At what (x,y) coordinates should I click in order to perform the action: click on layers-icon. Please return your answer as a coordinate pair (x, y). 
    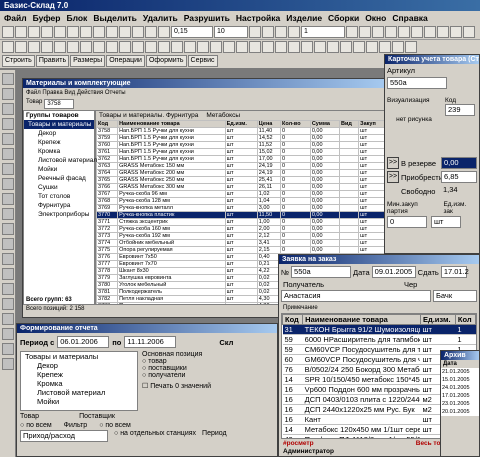
    Looking at the image, I should click on (151, 32).